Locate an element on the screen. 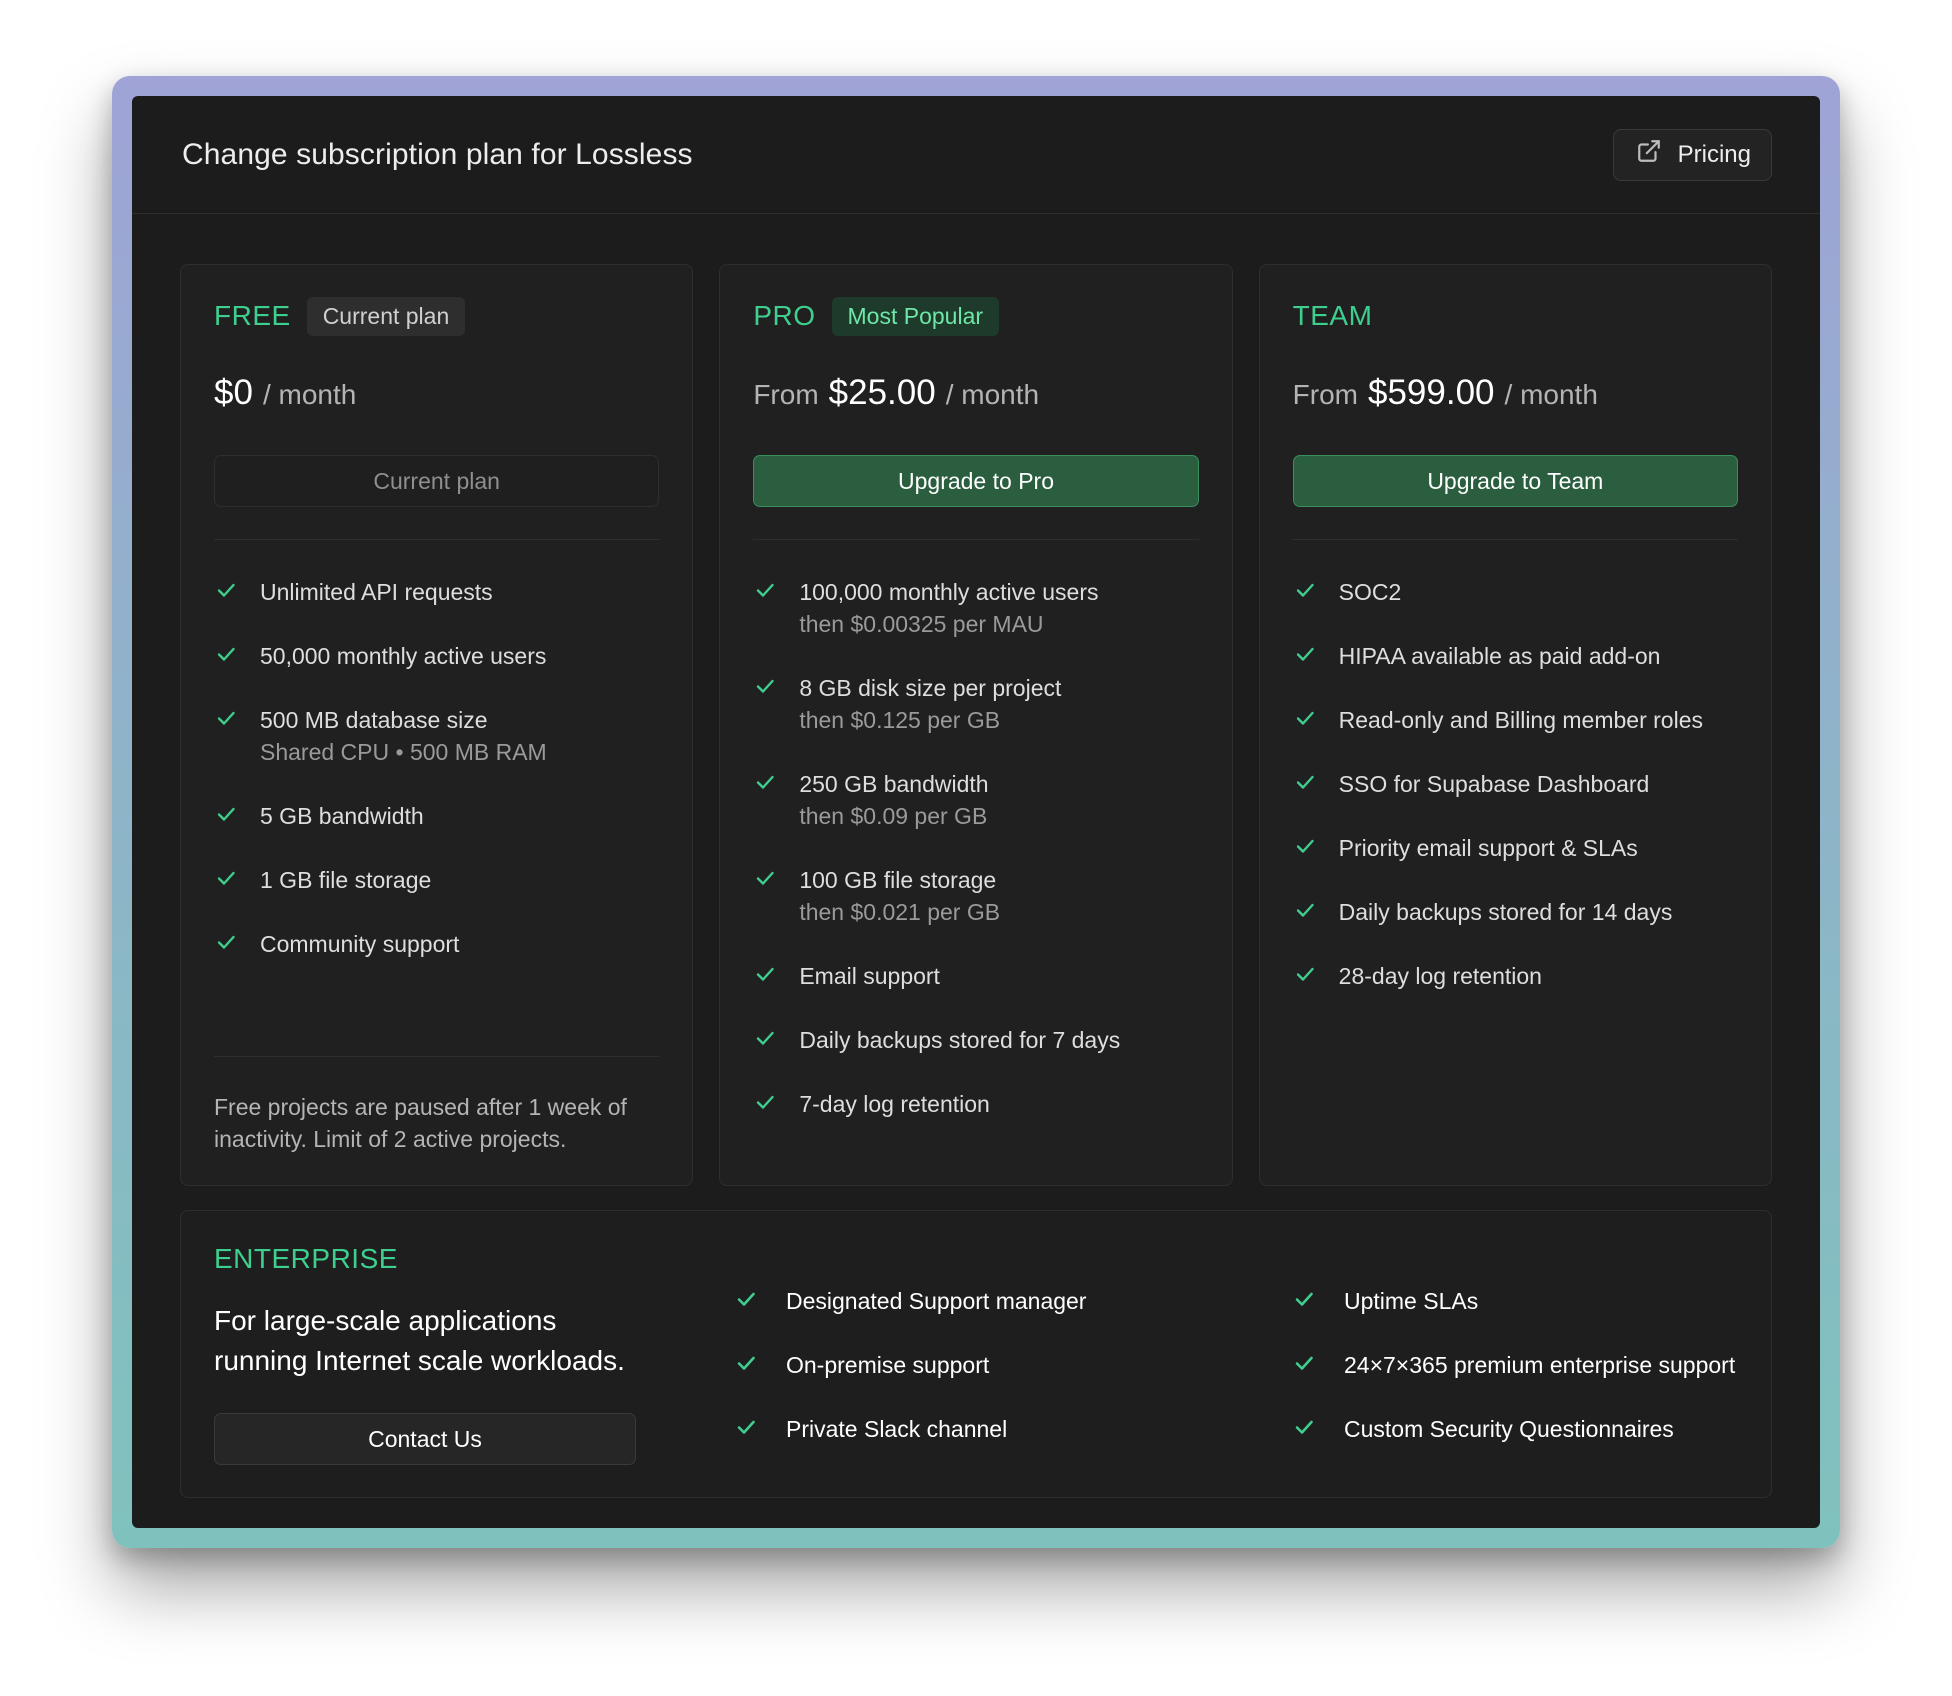  feature-subtext: then $0.00325 per MAU is located at coordinates (921, 624).